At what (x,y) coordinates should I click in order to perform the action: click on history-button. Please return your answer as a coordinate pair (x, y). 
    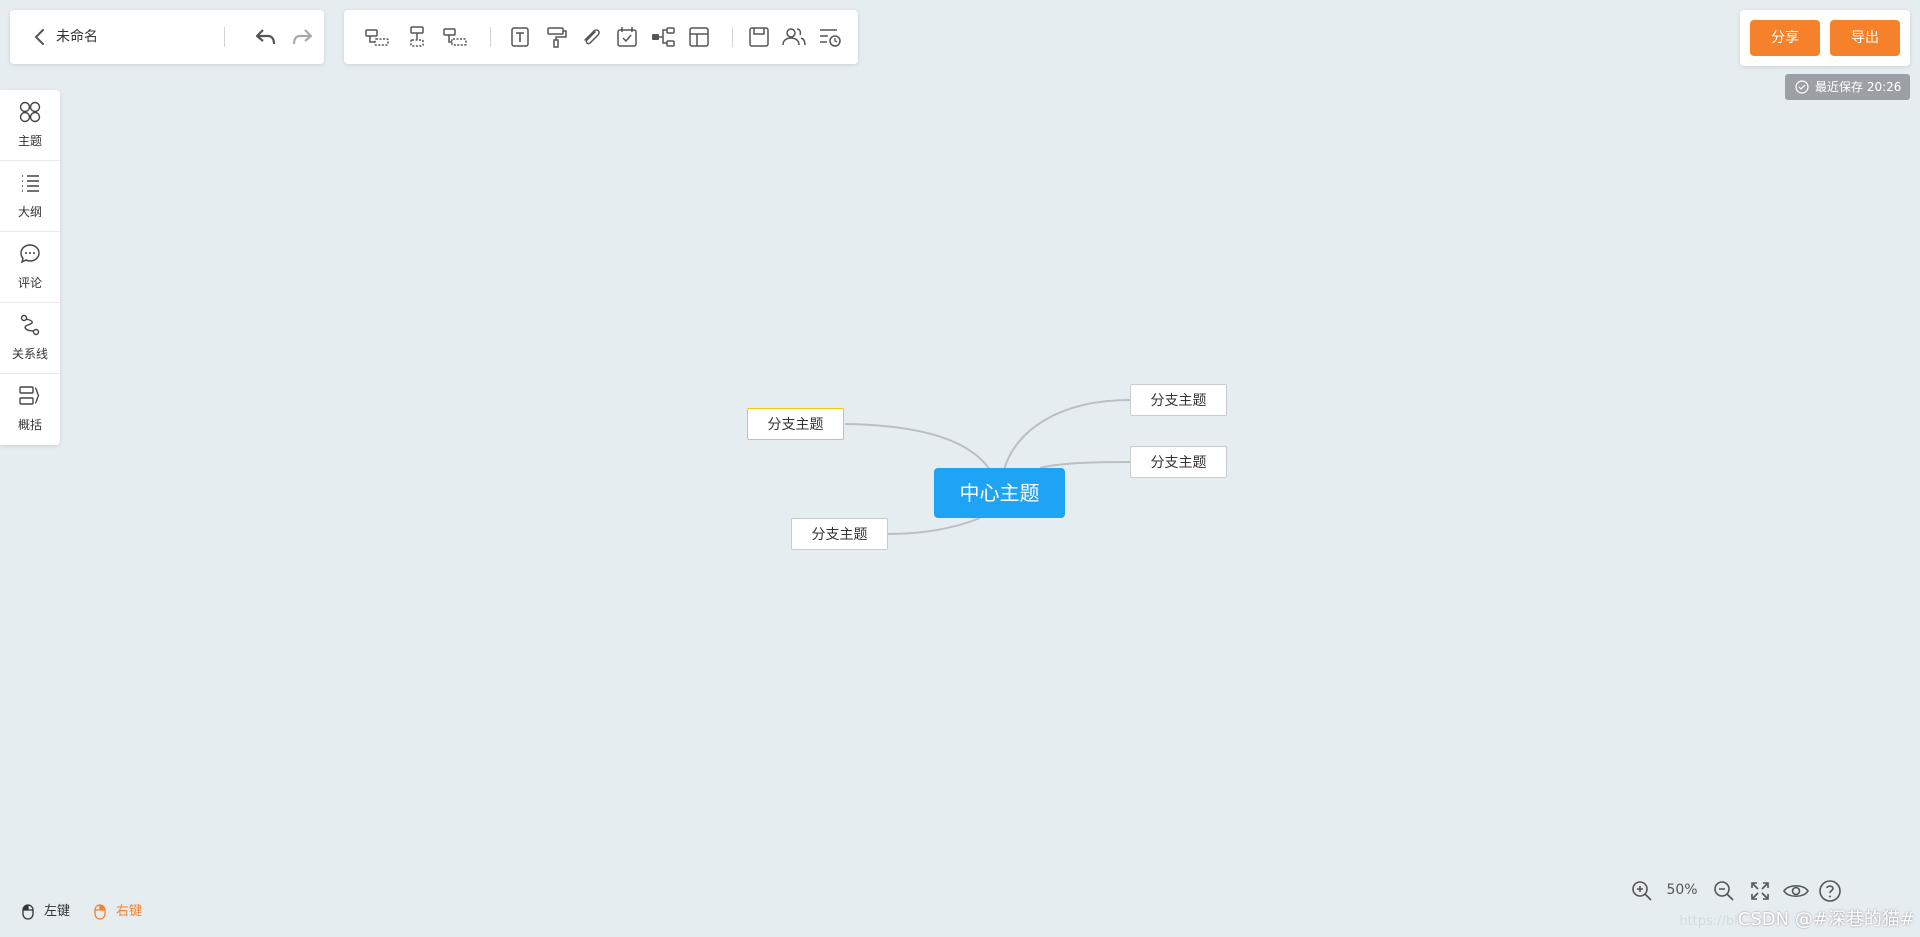
    Looking at the image, I should click on (830, 37).